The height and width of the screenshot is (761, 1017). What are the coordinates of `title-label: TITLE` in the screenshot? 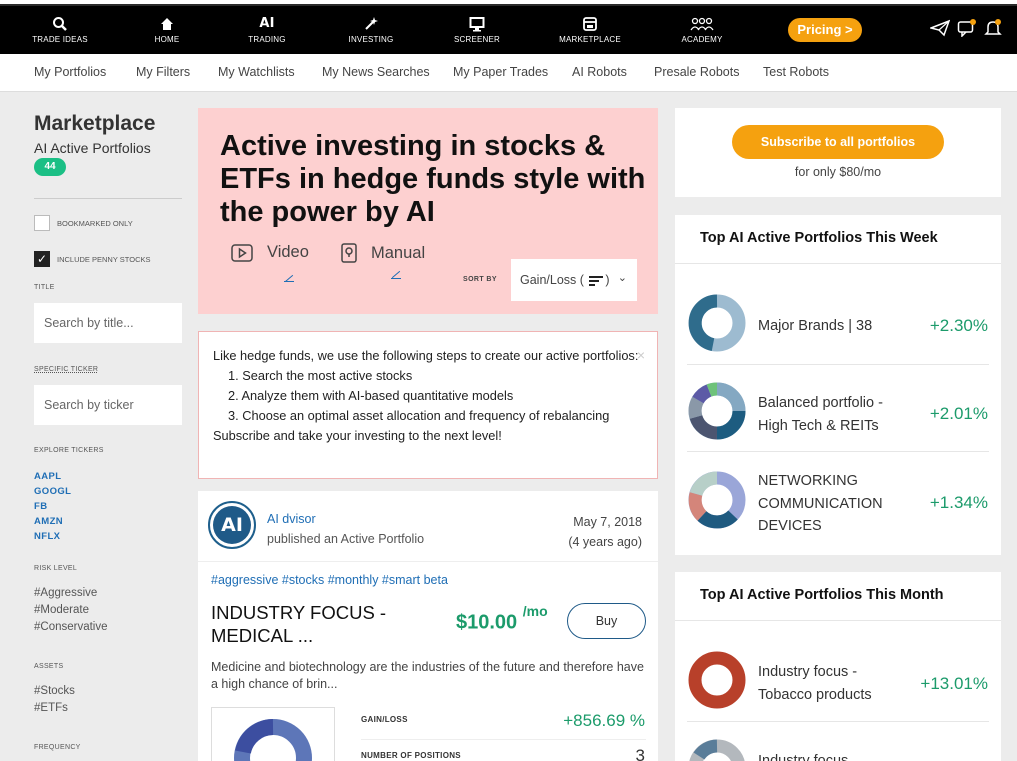 It's located at (44, 287).